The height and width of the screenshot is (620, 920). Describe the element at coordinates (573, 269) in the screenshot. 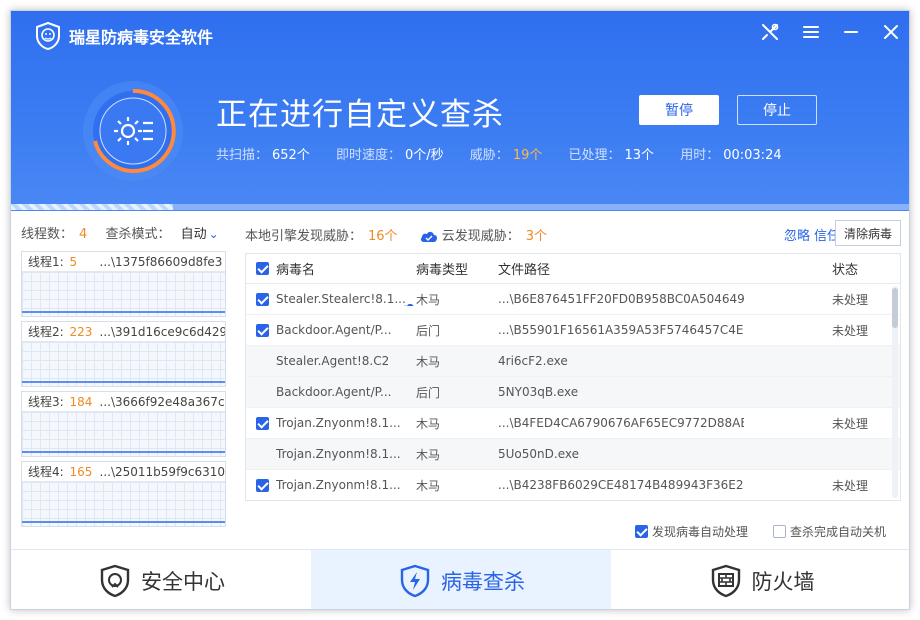

I see `table-header: 病毒名 病毒类型 文件路径 状态` at that location.